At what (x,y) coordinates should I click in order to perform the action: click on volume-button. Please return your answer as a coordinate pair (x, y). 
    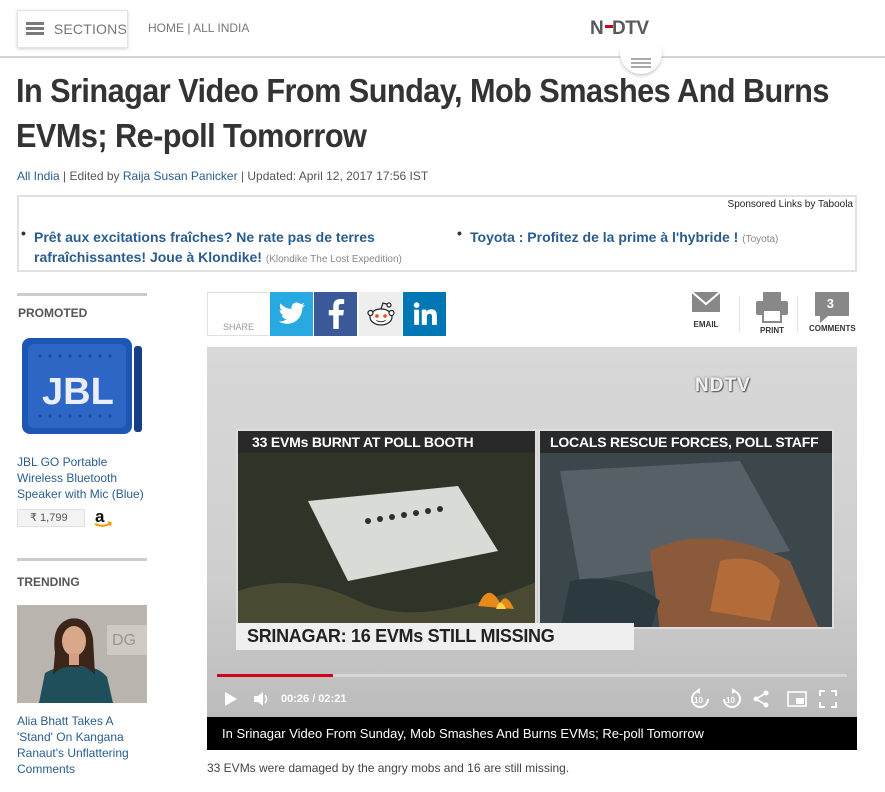
    Looking at the image, I should click on (262, 701).